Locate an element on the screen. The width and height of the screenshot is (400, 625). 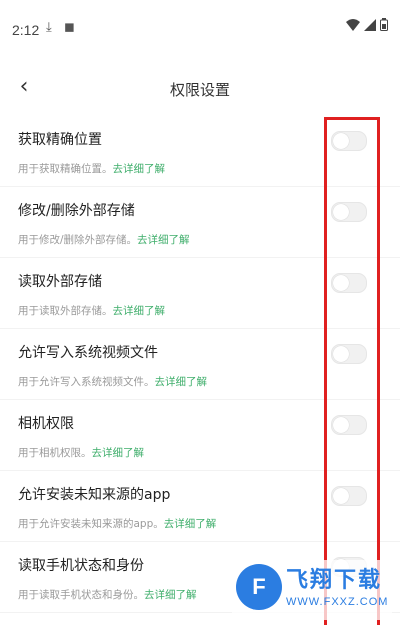
watermark: F 飞翔下载 WWW.FXXZ.COM is located at coordinates (312, 590).